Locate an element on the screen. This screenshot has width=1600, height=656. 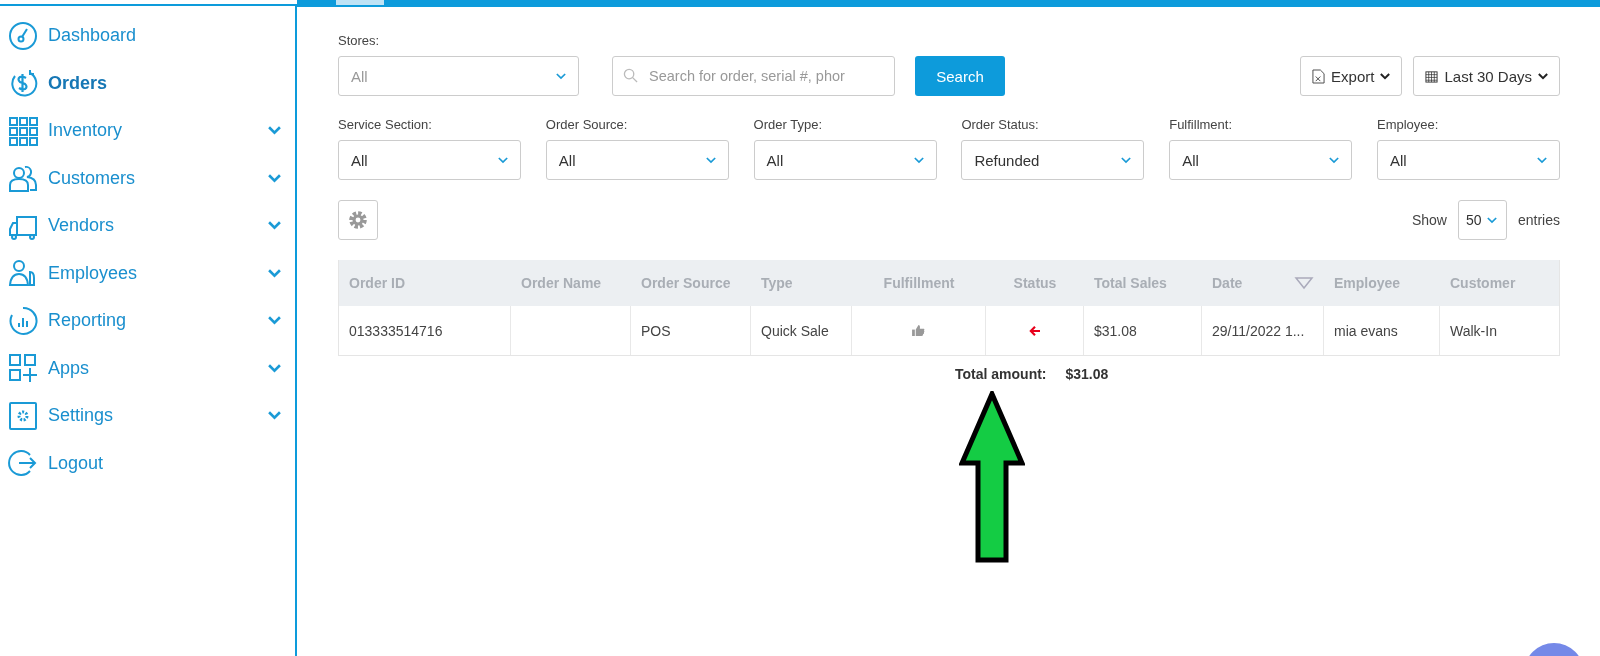
table-cell: 013333514716 is located at coordinates (396, 330).